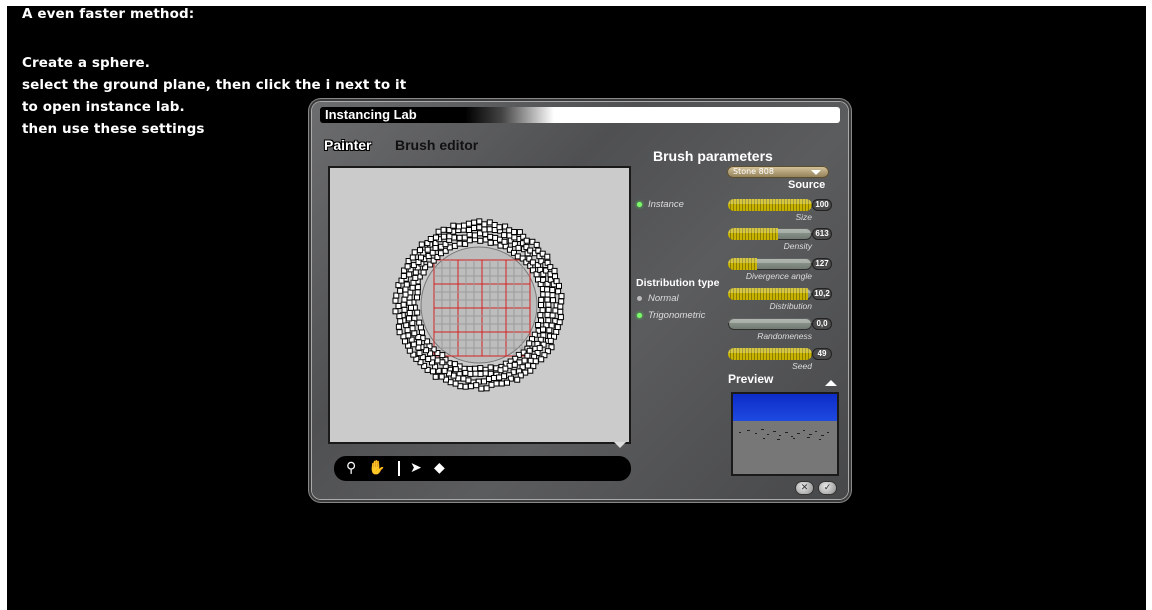 The width and height of the screenshot is (1152, 610). I want to click on distribution-option-normal: Normal, so click(658, 298).